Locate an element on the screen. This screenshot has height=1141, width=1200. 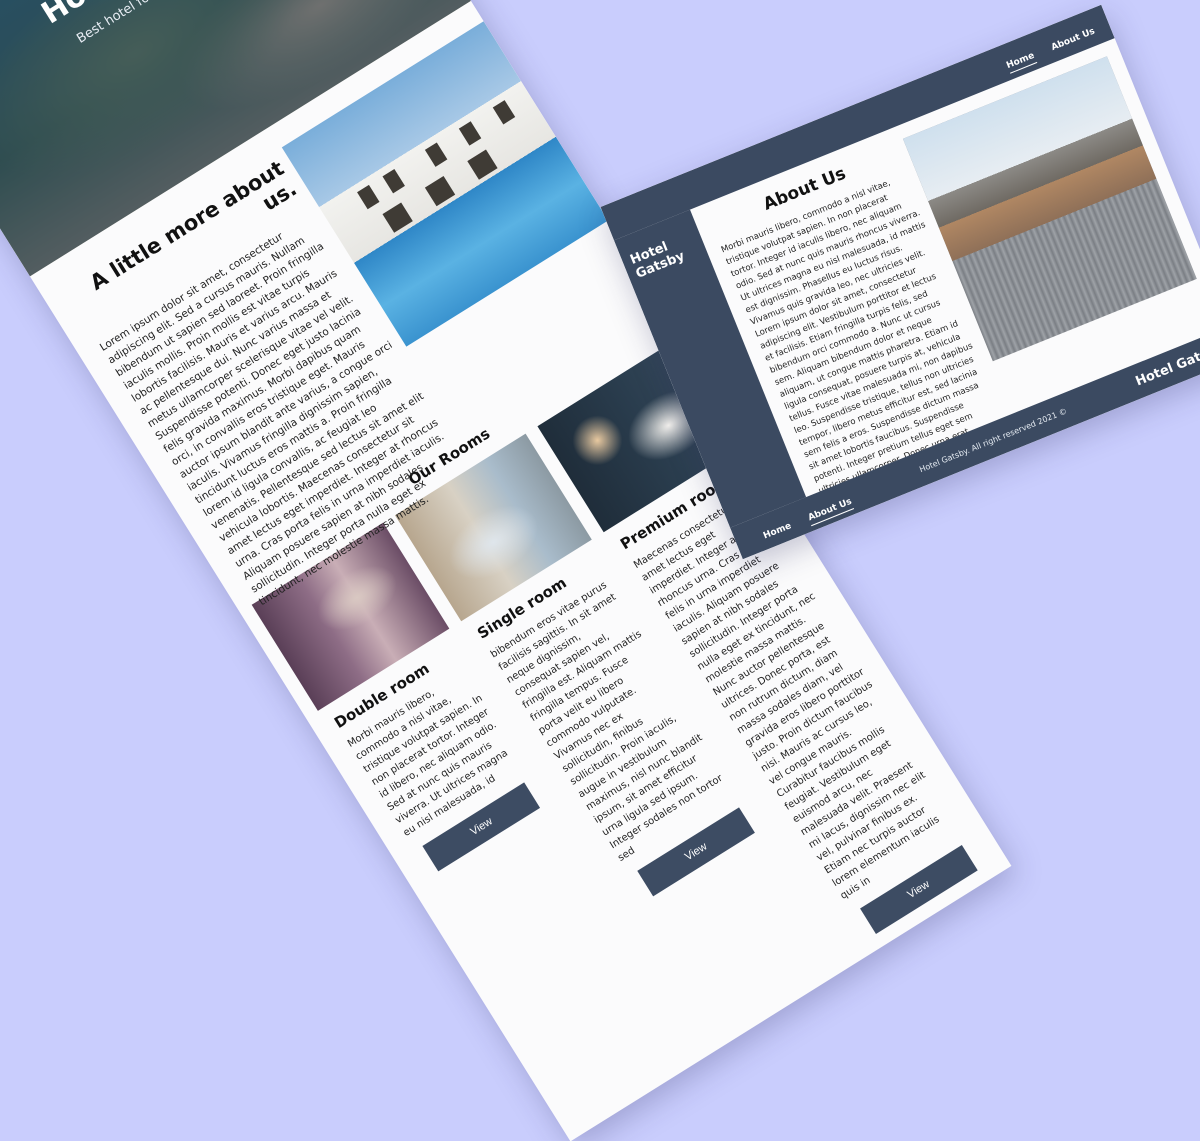
nav-about-link: About Us is located at coordinates (1073, 39).